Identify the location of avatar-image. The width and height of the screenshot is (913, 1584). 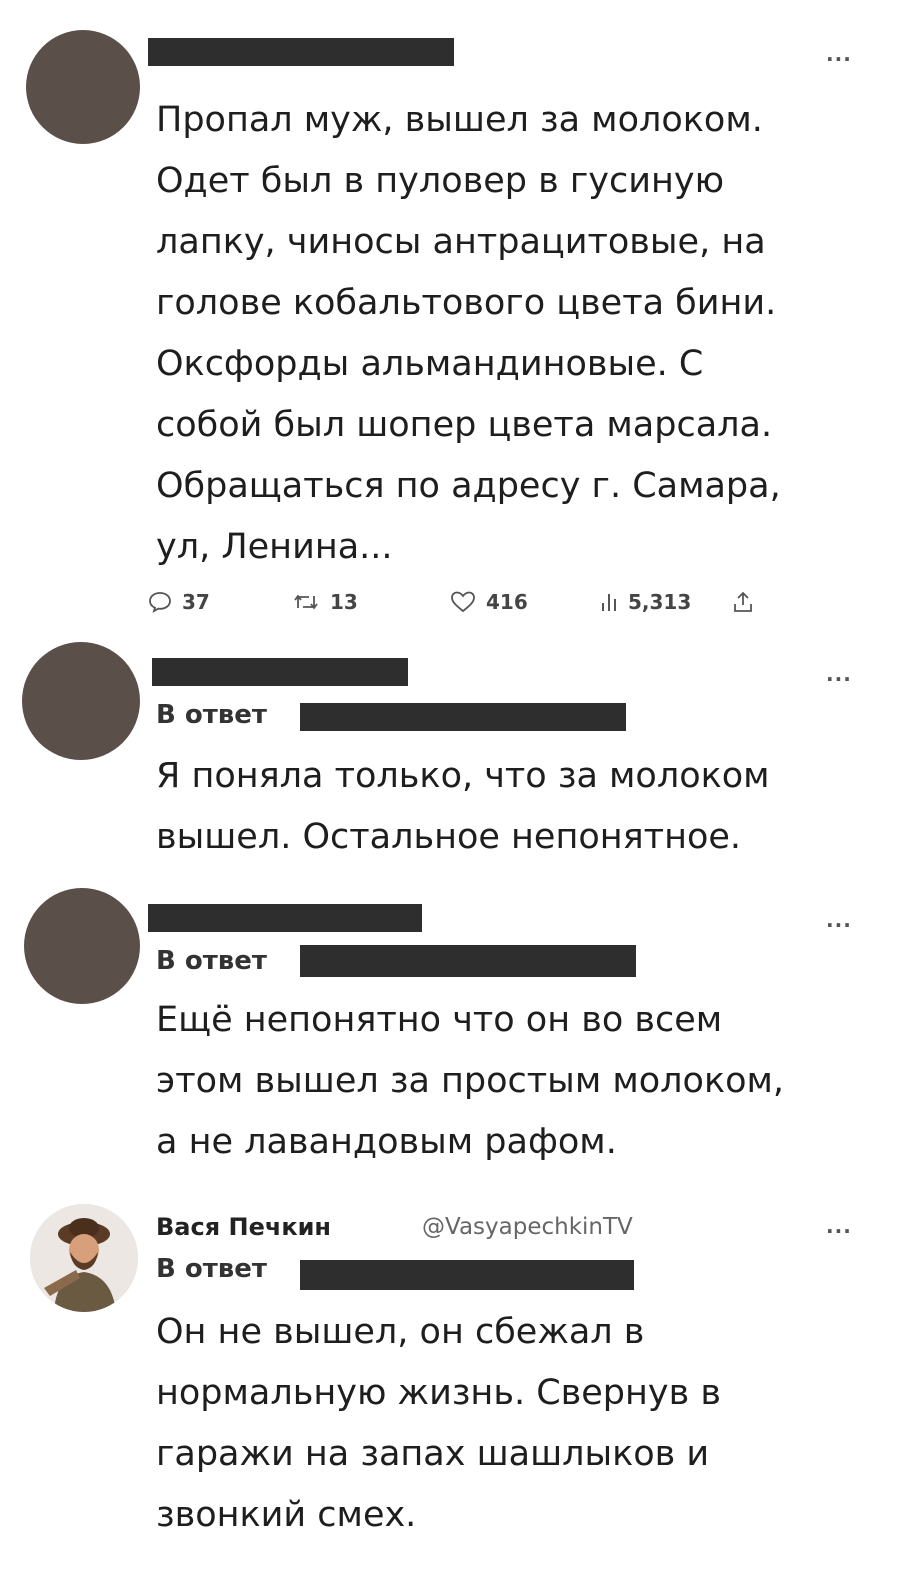
(84, 1258).